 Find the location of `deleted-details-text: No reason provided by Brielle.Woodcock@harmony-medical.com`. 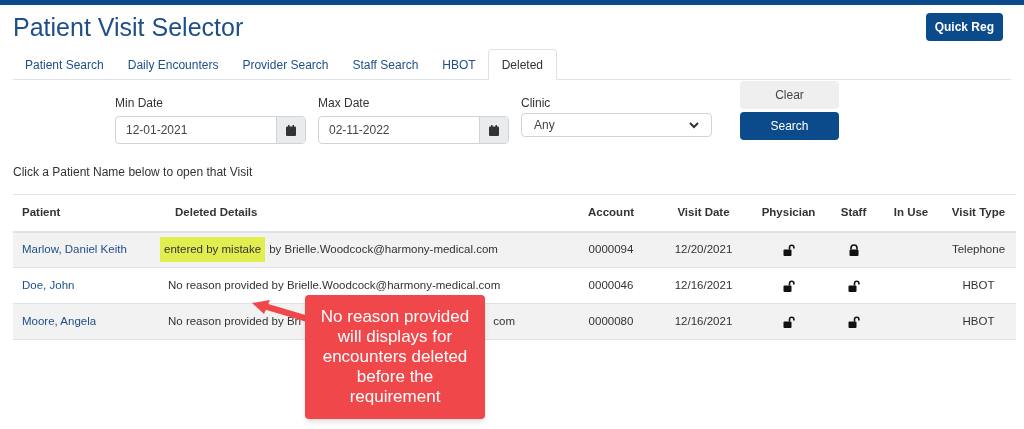

deleted-details-text: No reason provided by Brielle.Woodcock@harmony-medical.com is located at coordinates (334, 285).